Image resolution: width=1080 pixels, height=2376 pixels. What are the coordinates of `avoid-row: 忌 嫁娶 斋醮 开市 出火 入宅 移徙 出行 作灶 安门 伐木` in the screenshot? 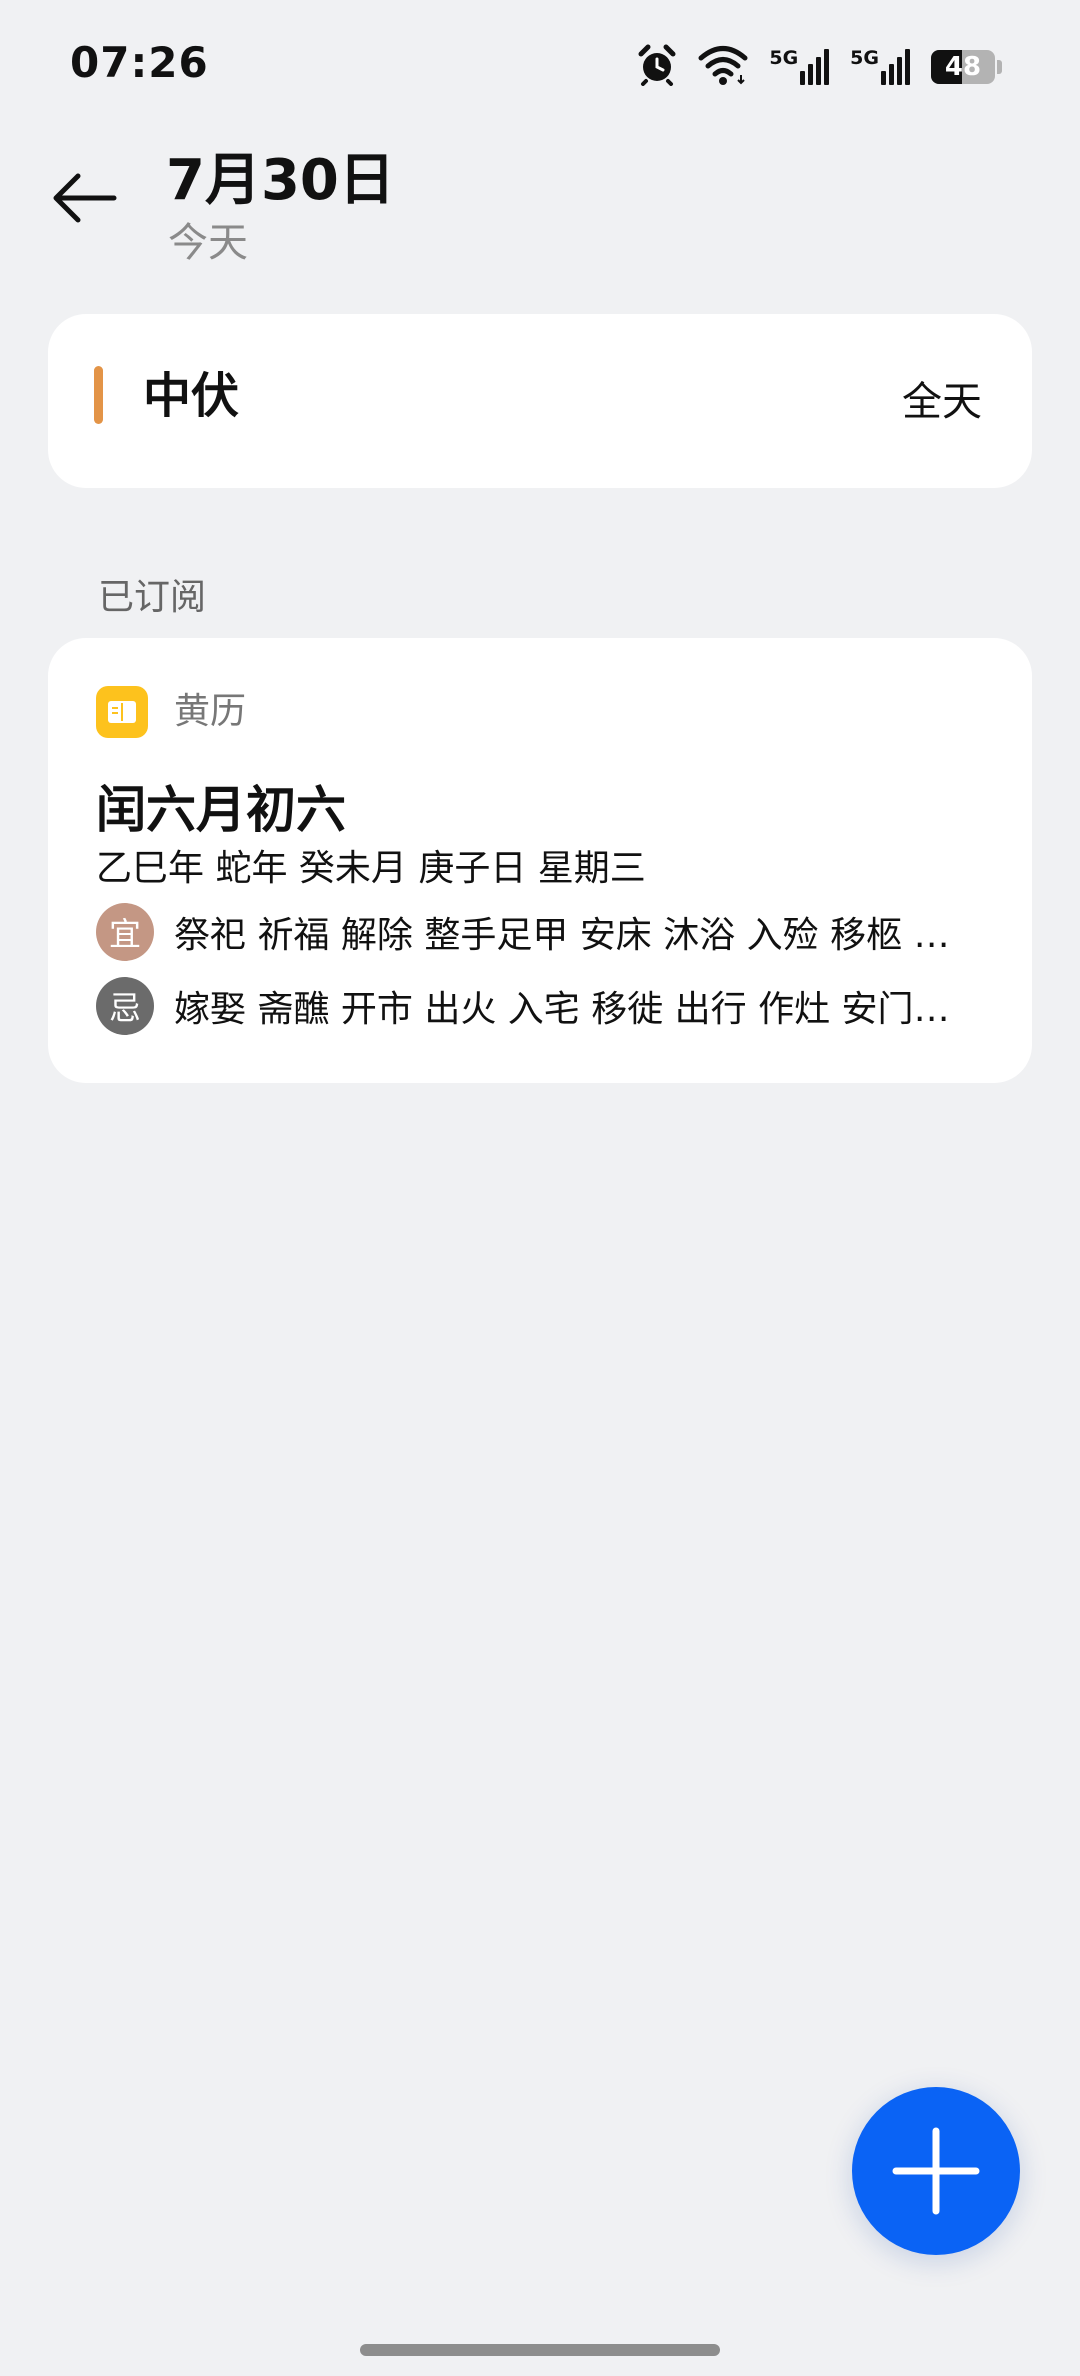 It's located at (546, 1006).